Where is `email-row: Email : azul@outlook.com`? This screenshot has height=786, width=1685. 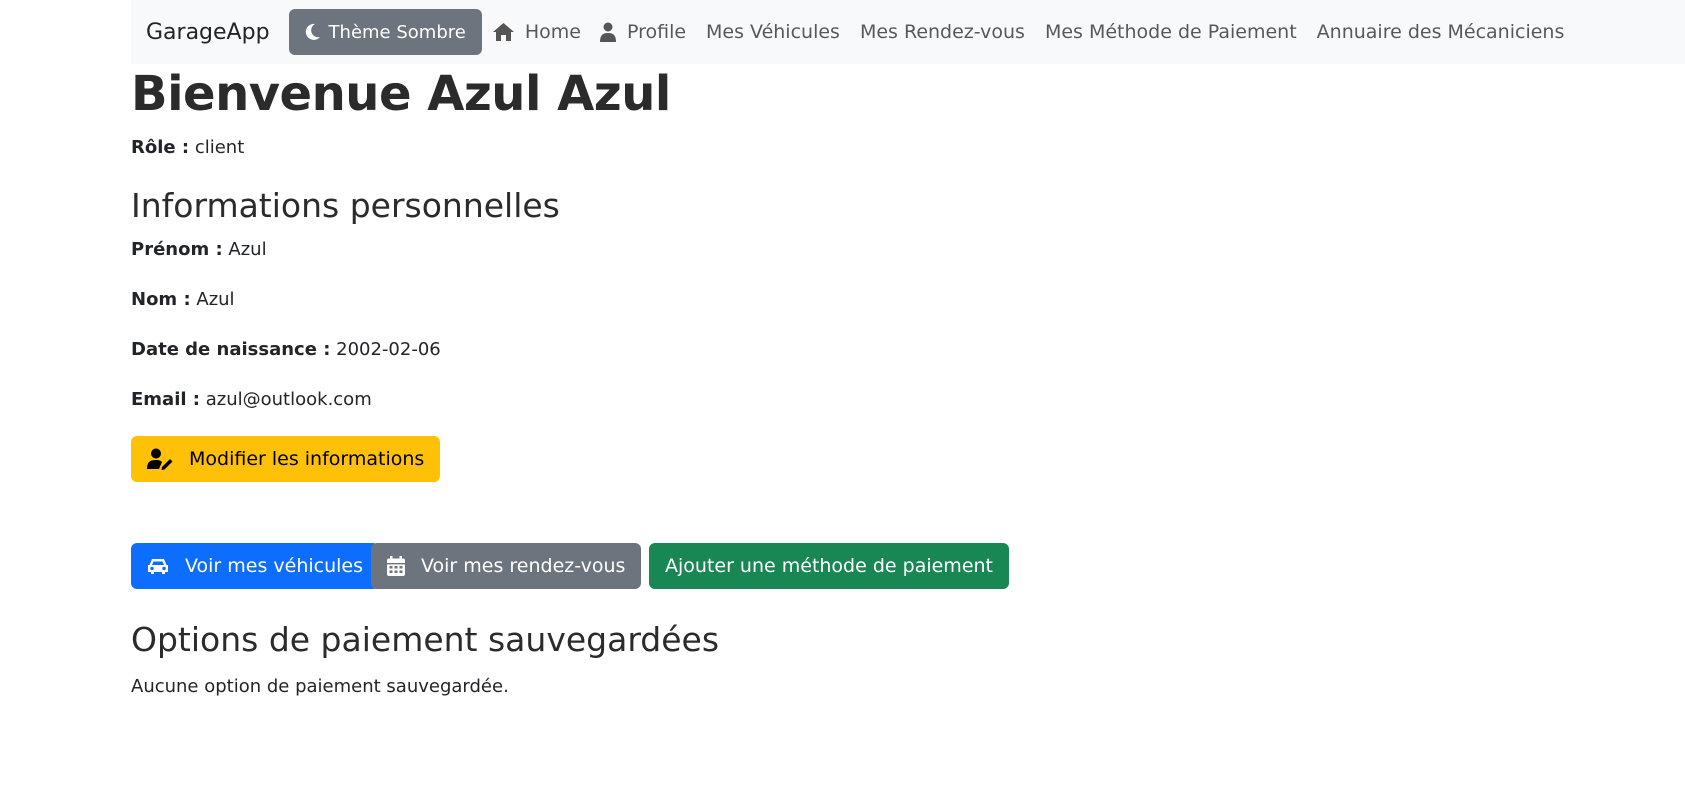 email-row: Email : azul@outlook.com is located at coordinates (251, 399).